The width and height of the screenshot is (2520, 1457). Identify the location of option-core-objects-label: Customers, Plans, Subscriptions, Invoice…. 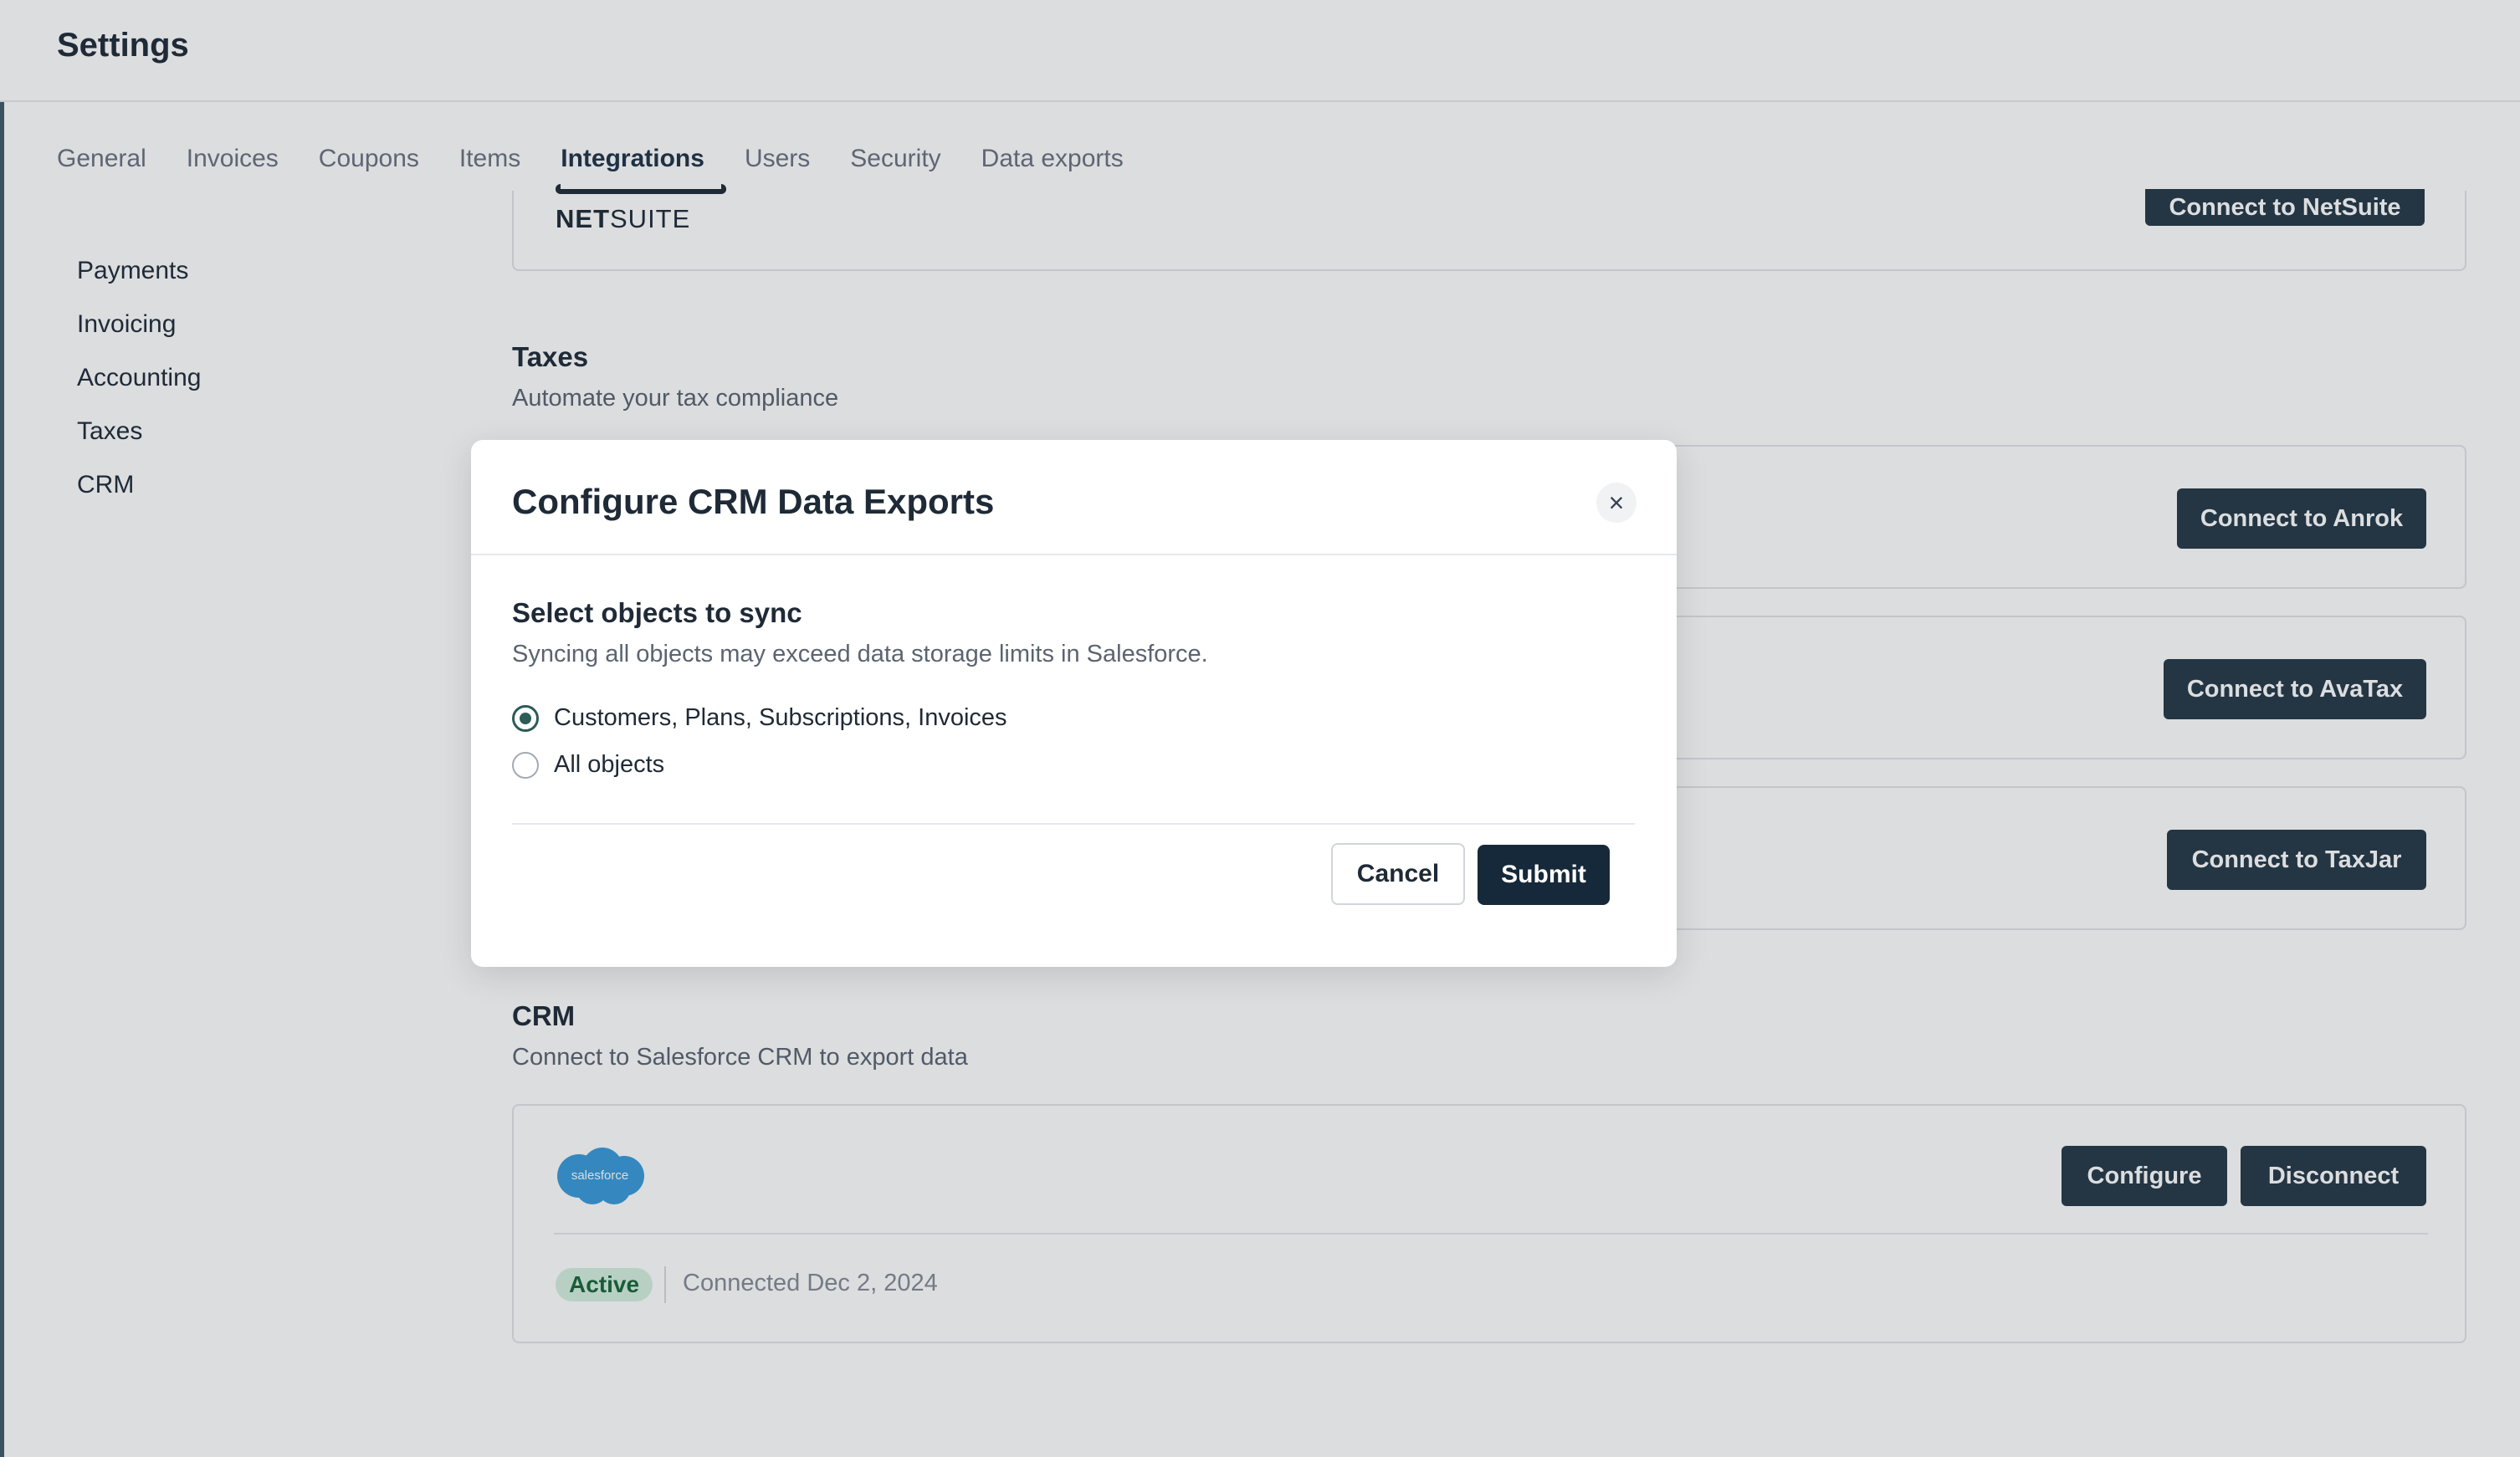
(780, 717).